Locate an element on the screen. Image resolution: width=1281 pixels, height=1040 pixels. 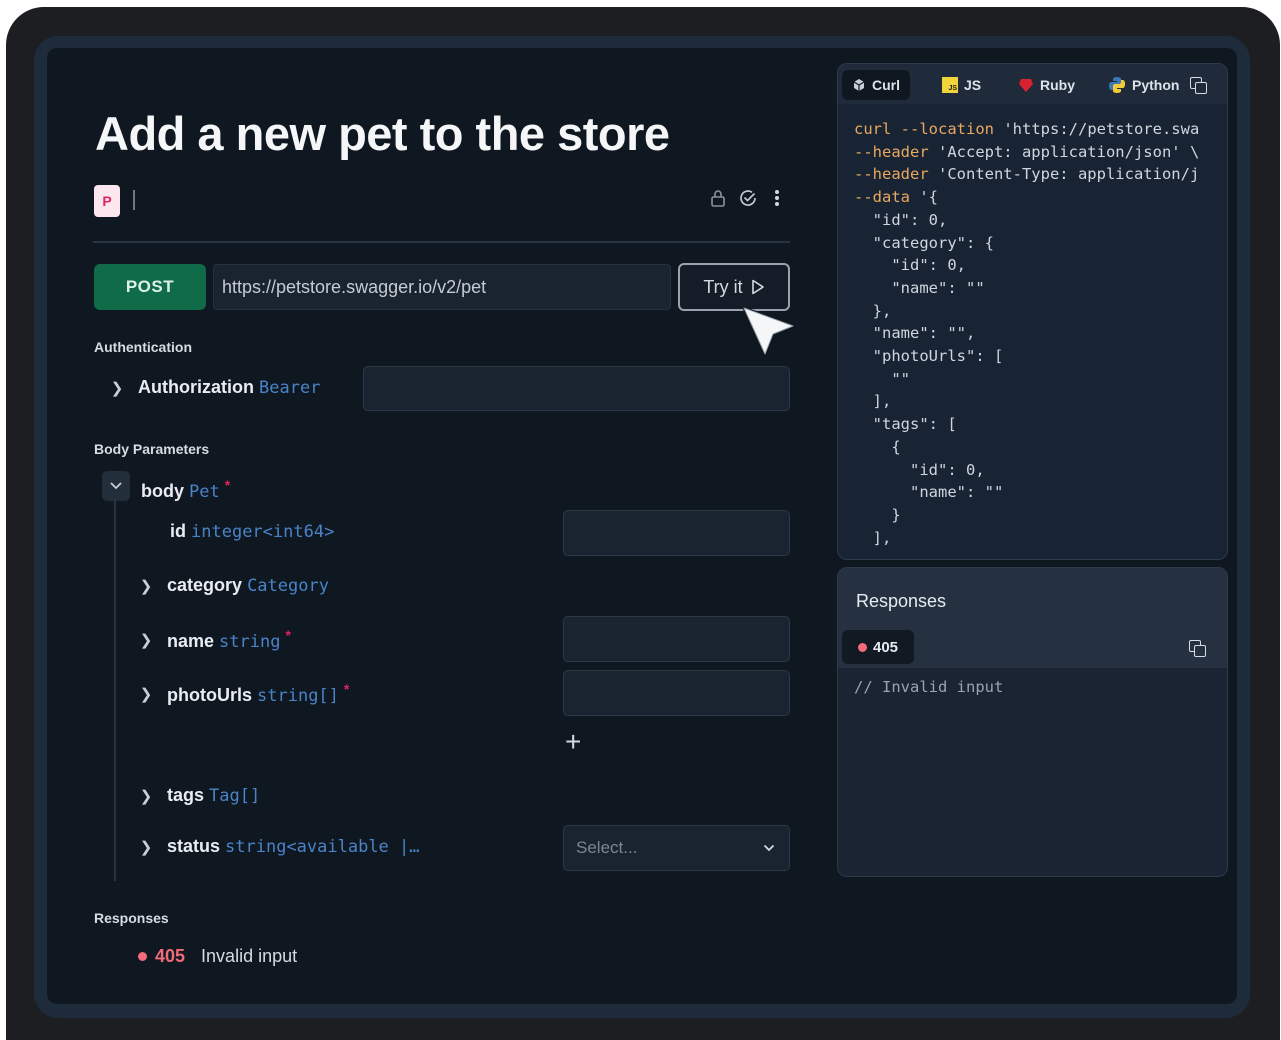
js-icon: JS is located at coordinates (950, 85).